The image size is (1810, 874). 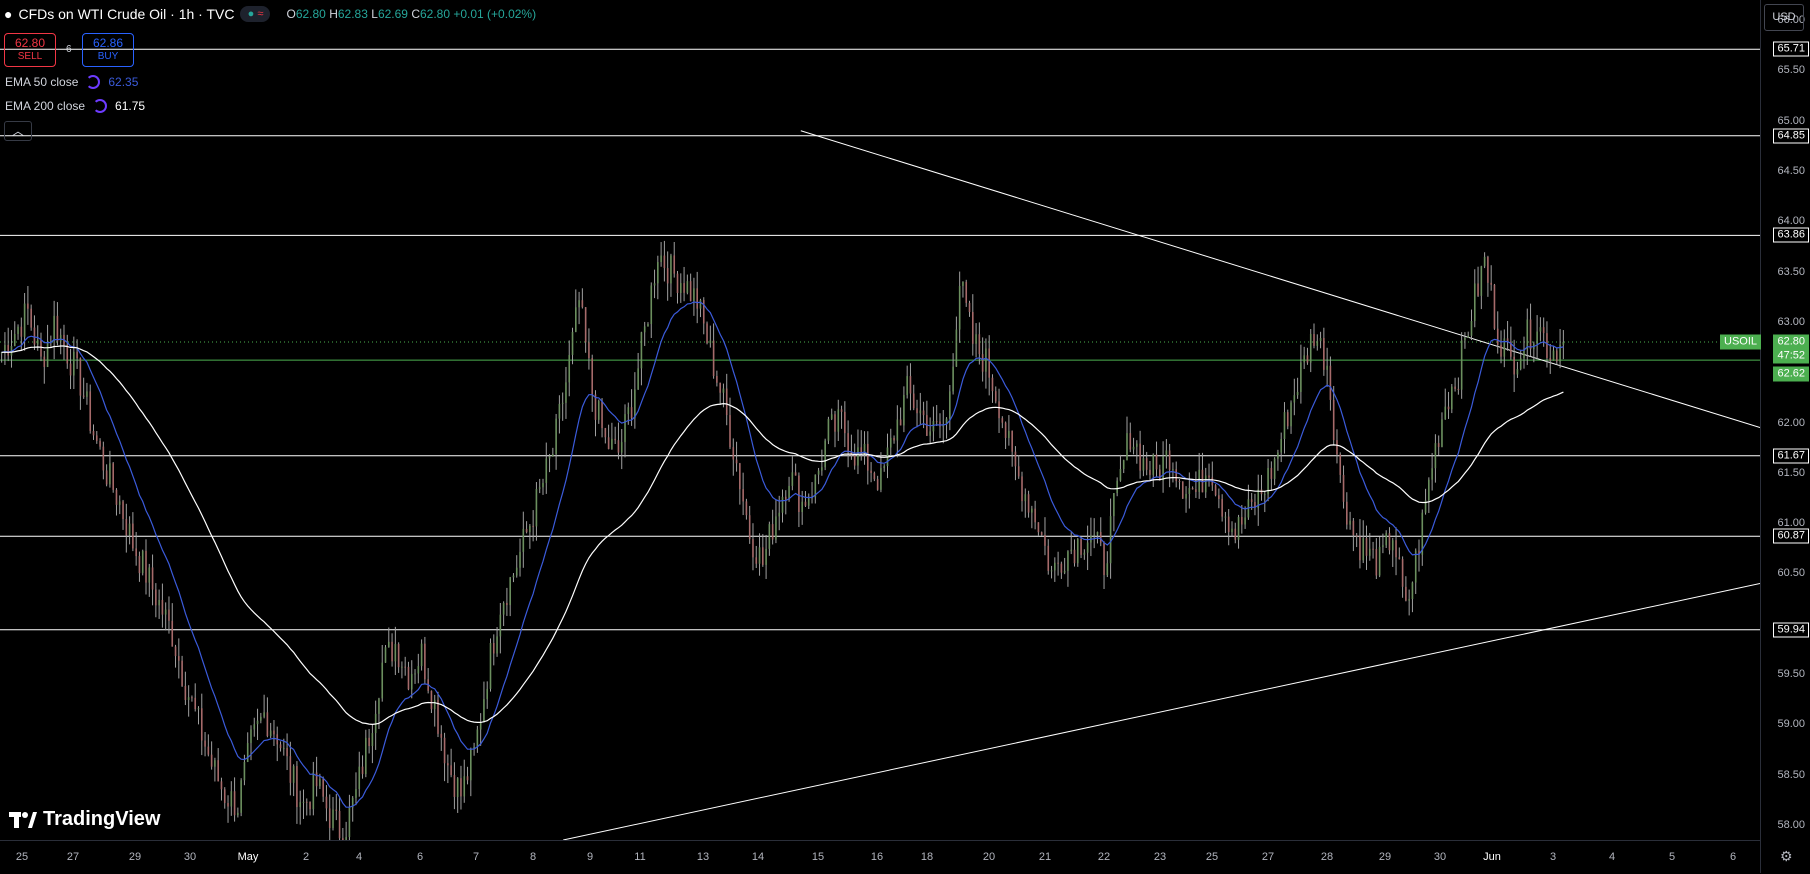 I want to click on sell-button: 62.80 SELL, so click(x=30, y=50).